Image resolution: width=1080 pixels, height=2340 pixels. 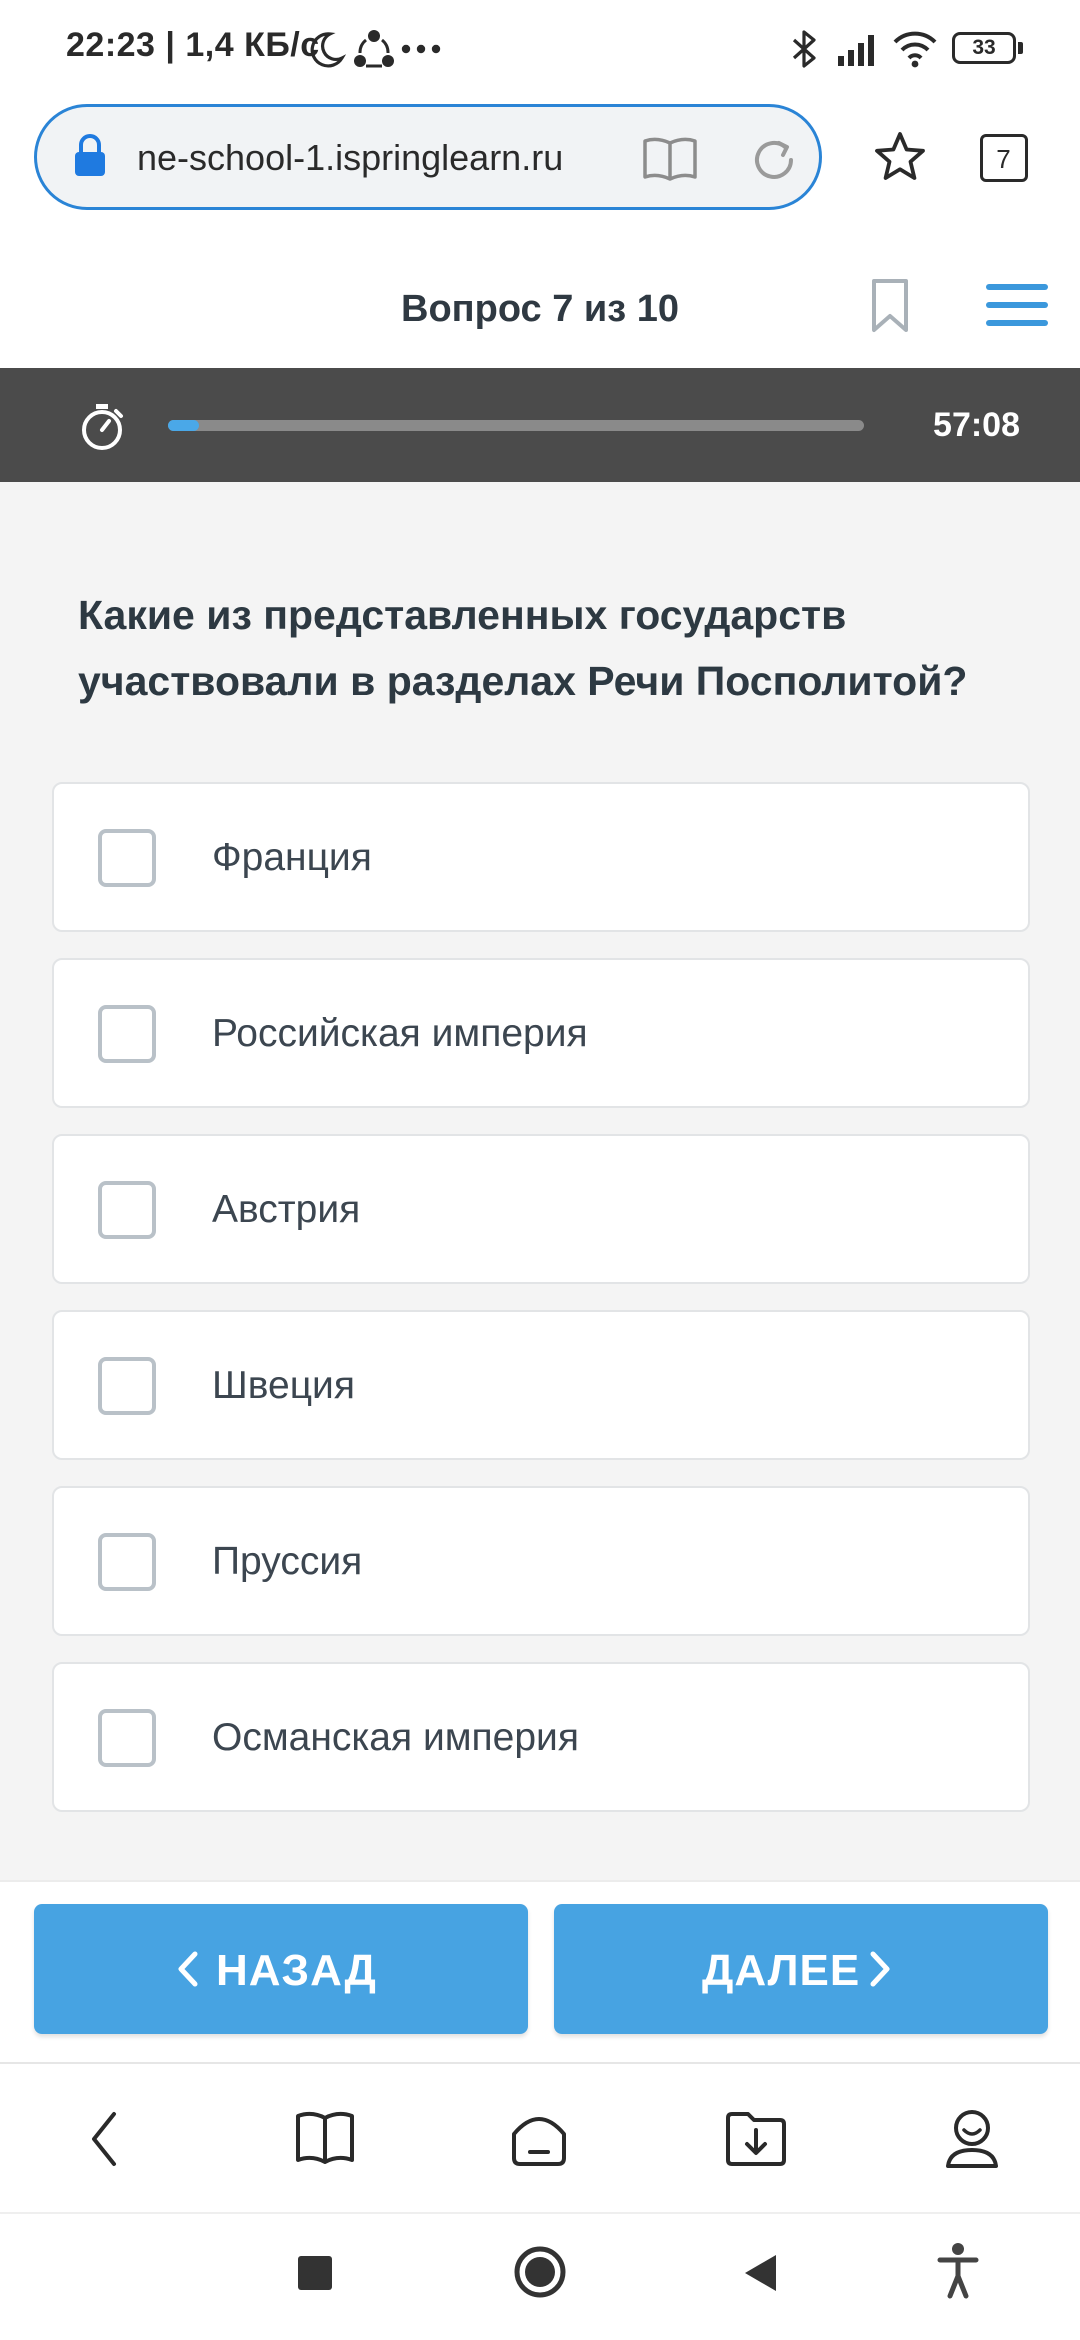 What do you see at coordinates (296, 1970) in the screenshot?
I see `back-button-label: НАЗАД` at bounding box center [296, 1970].